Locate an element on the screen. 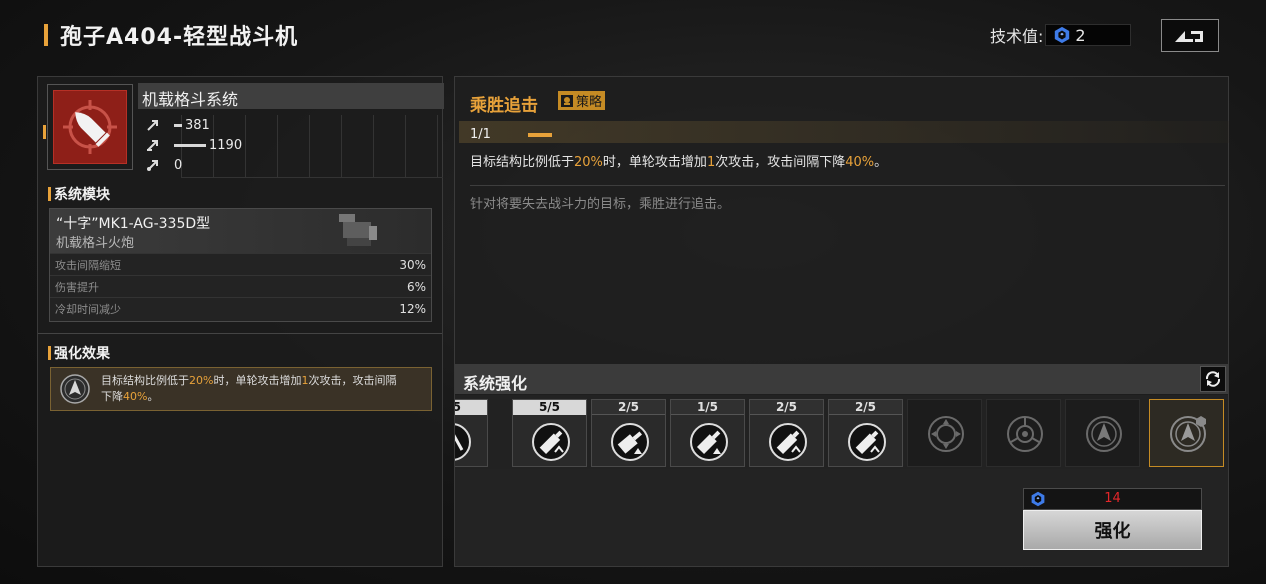  back-button is located at coordinates (1190, 35).